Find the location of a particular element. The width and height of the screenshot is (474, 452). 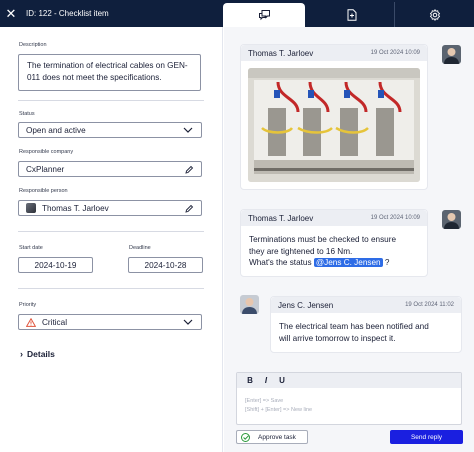

message-author: Jens C. Jensen is located at coordinates (306, 305).